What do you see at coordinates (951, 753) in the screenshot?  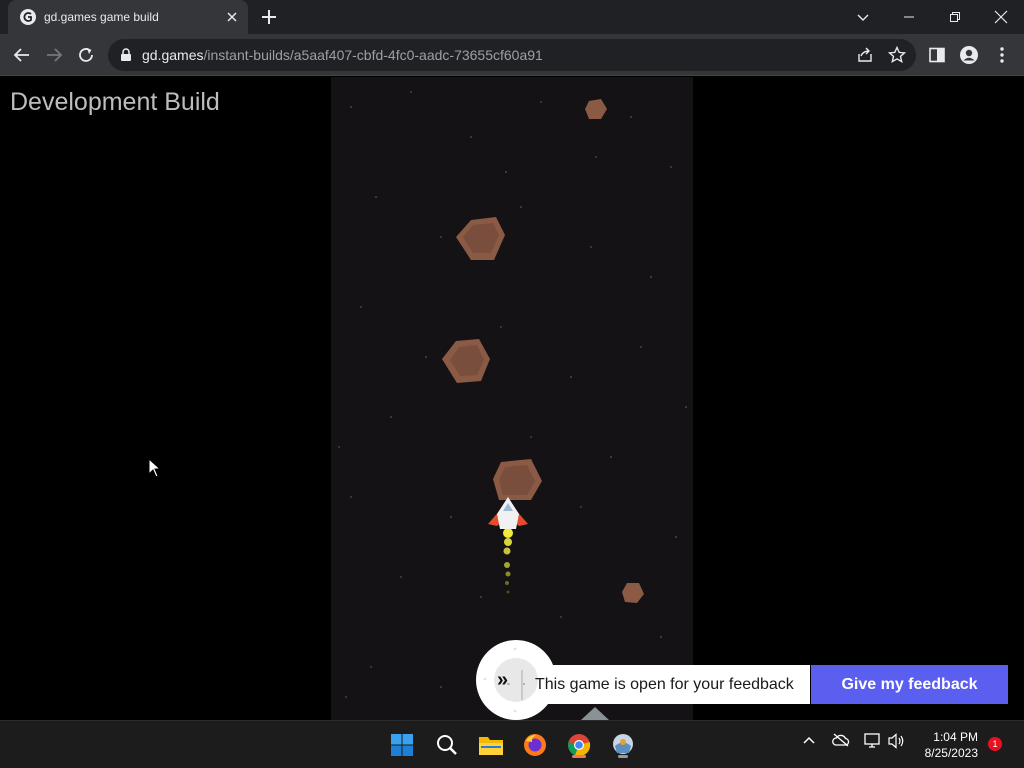 I see `clock-date: 8/25/2023` at bounding box center [951, 753].